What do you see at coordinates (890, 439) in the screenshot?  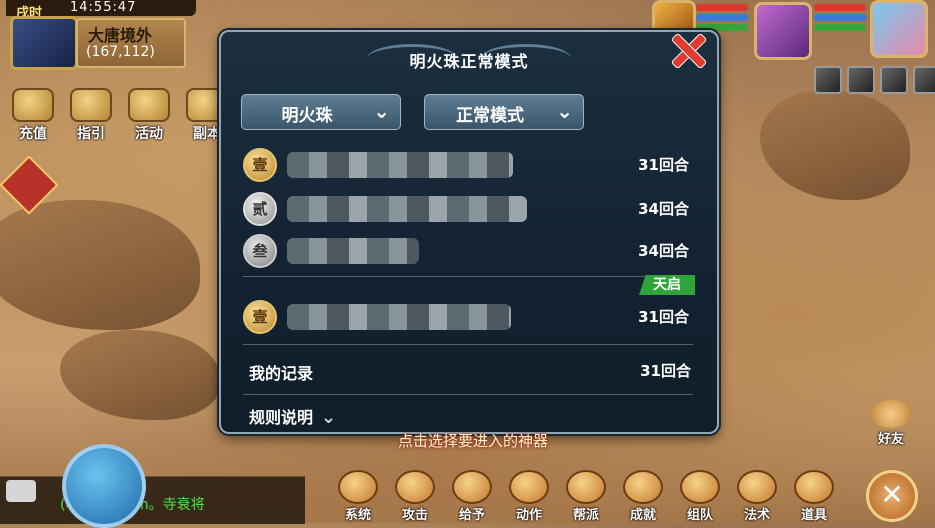 I see `friends-label: 好友` at bounding box center [890, 439].